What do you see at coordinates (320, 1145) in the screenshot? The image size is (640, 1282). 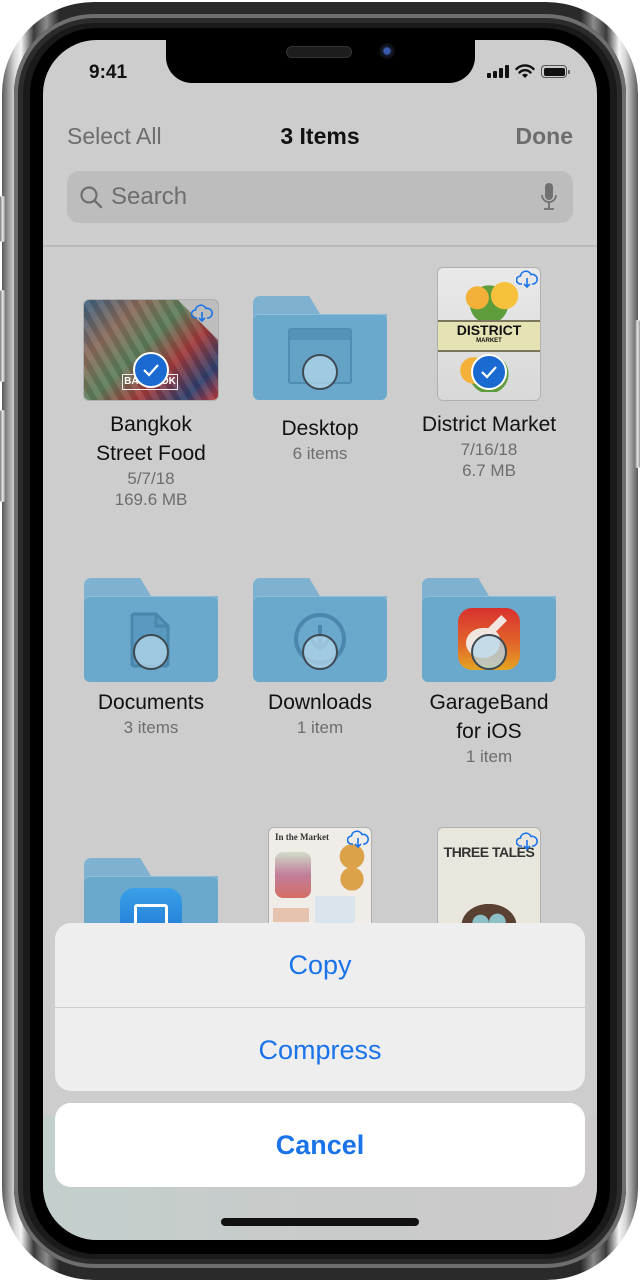 I see `cancel-button: Cancel` at bounding box center [320, 1145].